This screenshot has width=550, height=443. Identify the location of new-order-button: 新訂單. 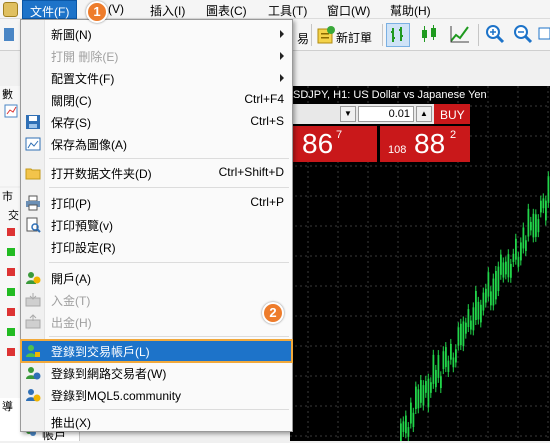
(347, 35).